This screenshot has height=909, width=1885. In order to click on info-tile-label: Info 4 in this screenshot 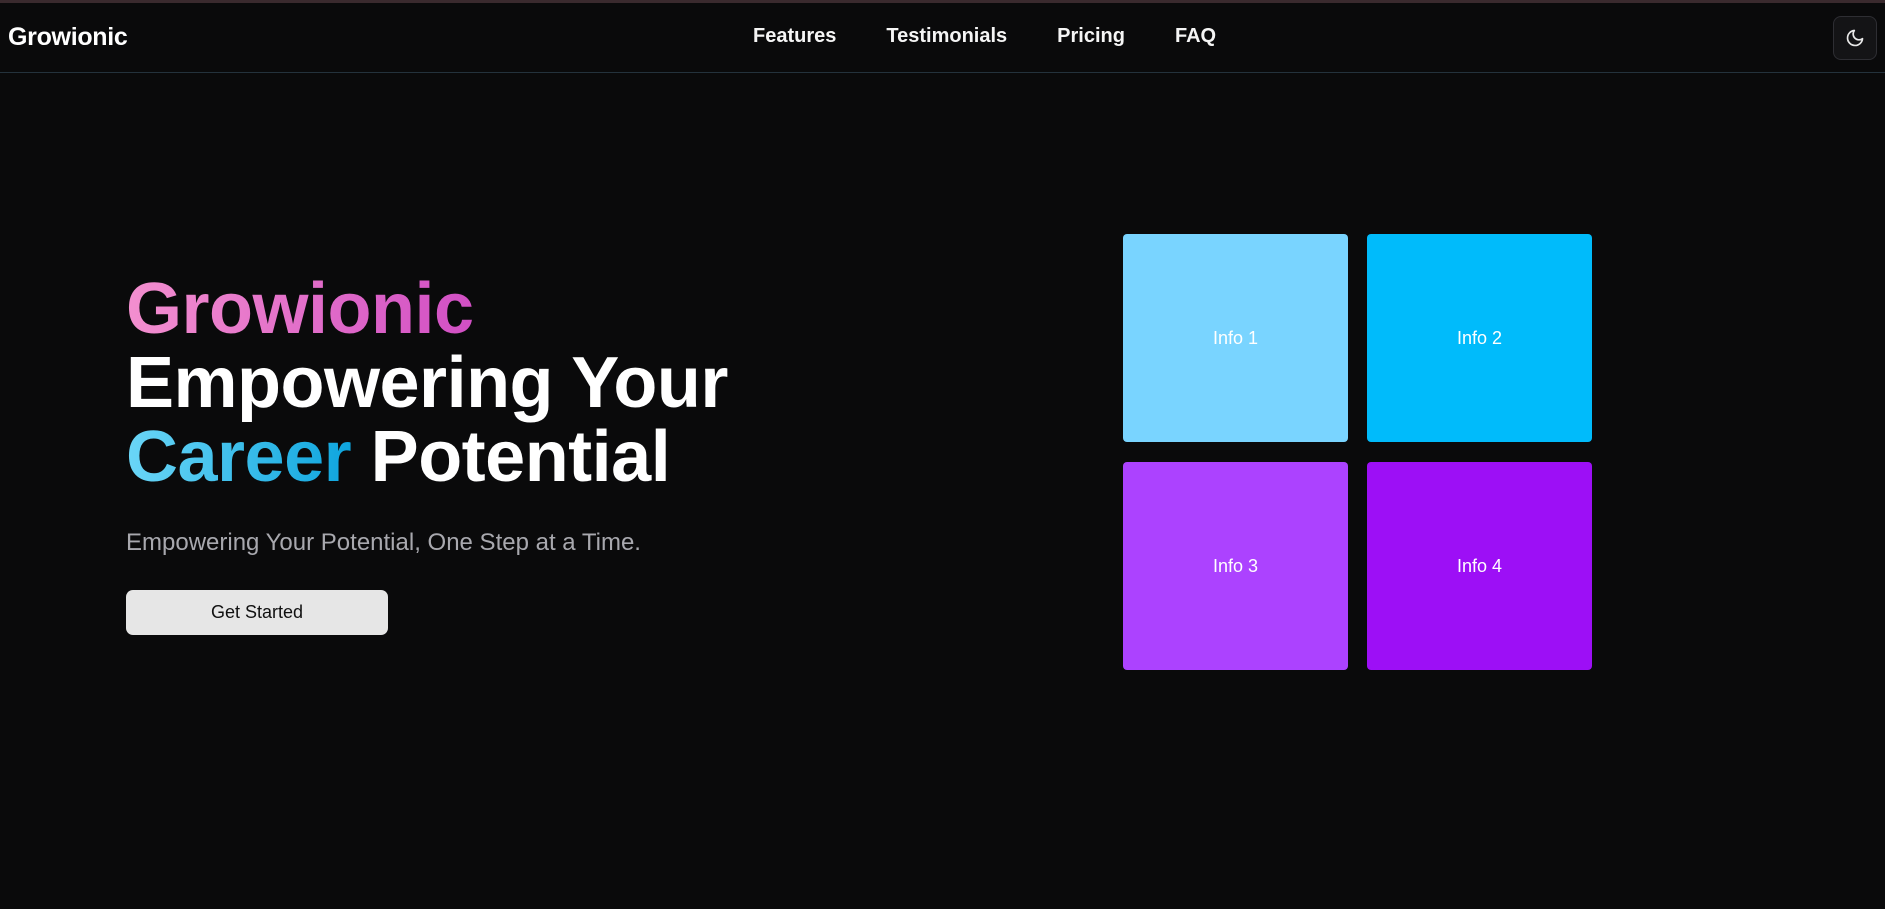, I will do `click(1479, 565)`.